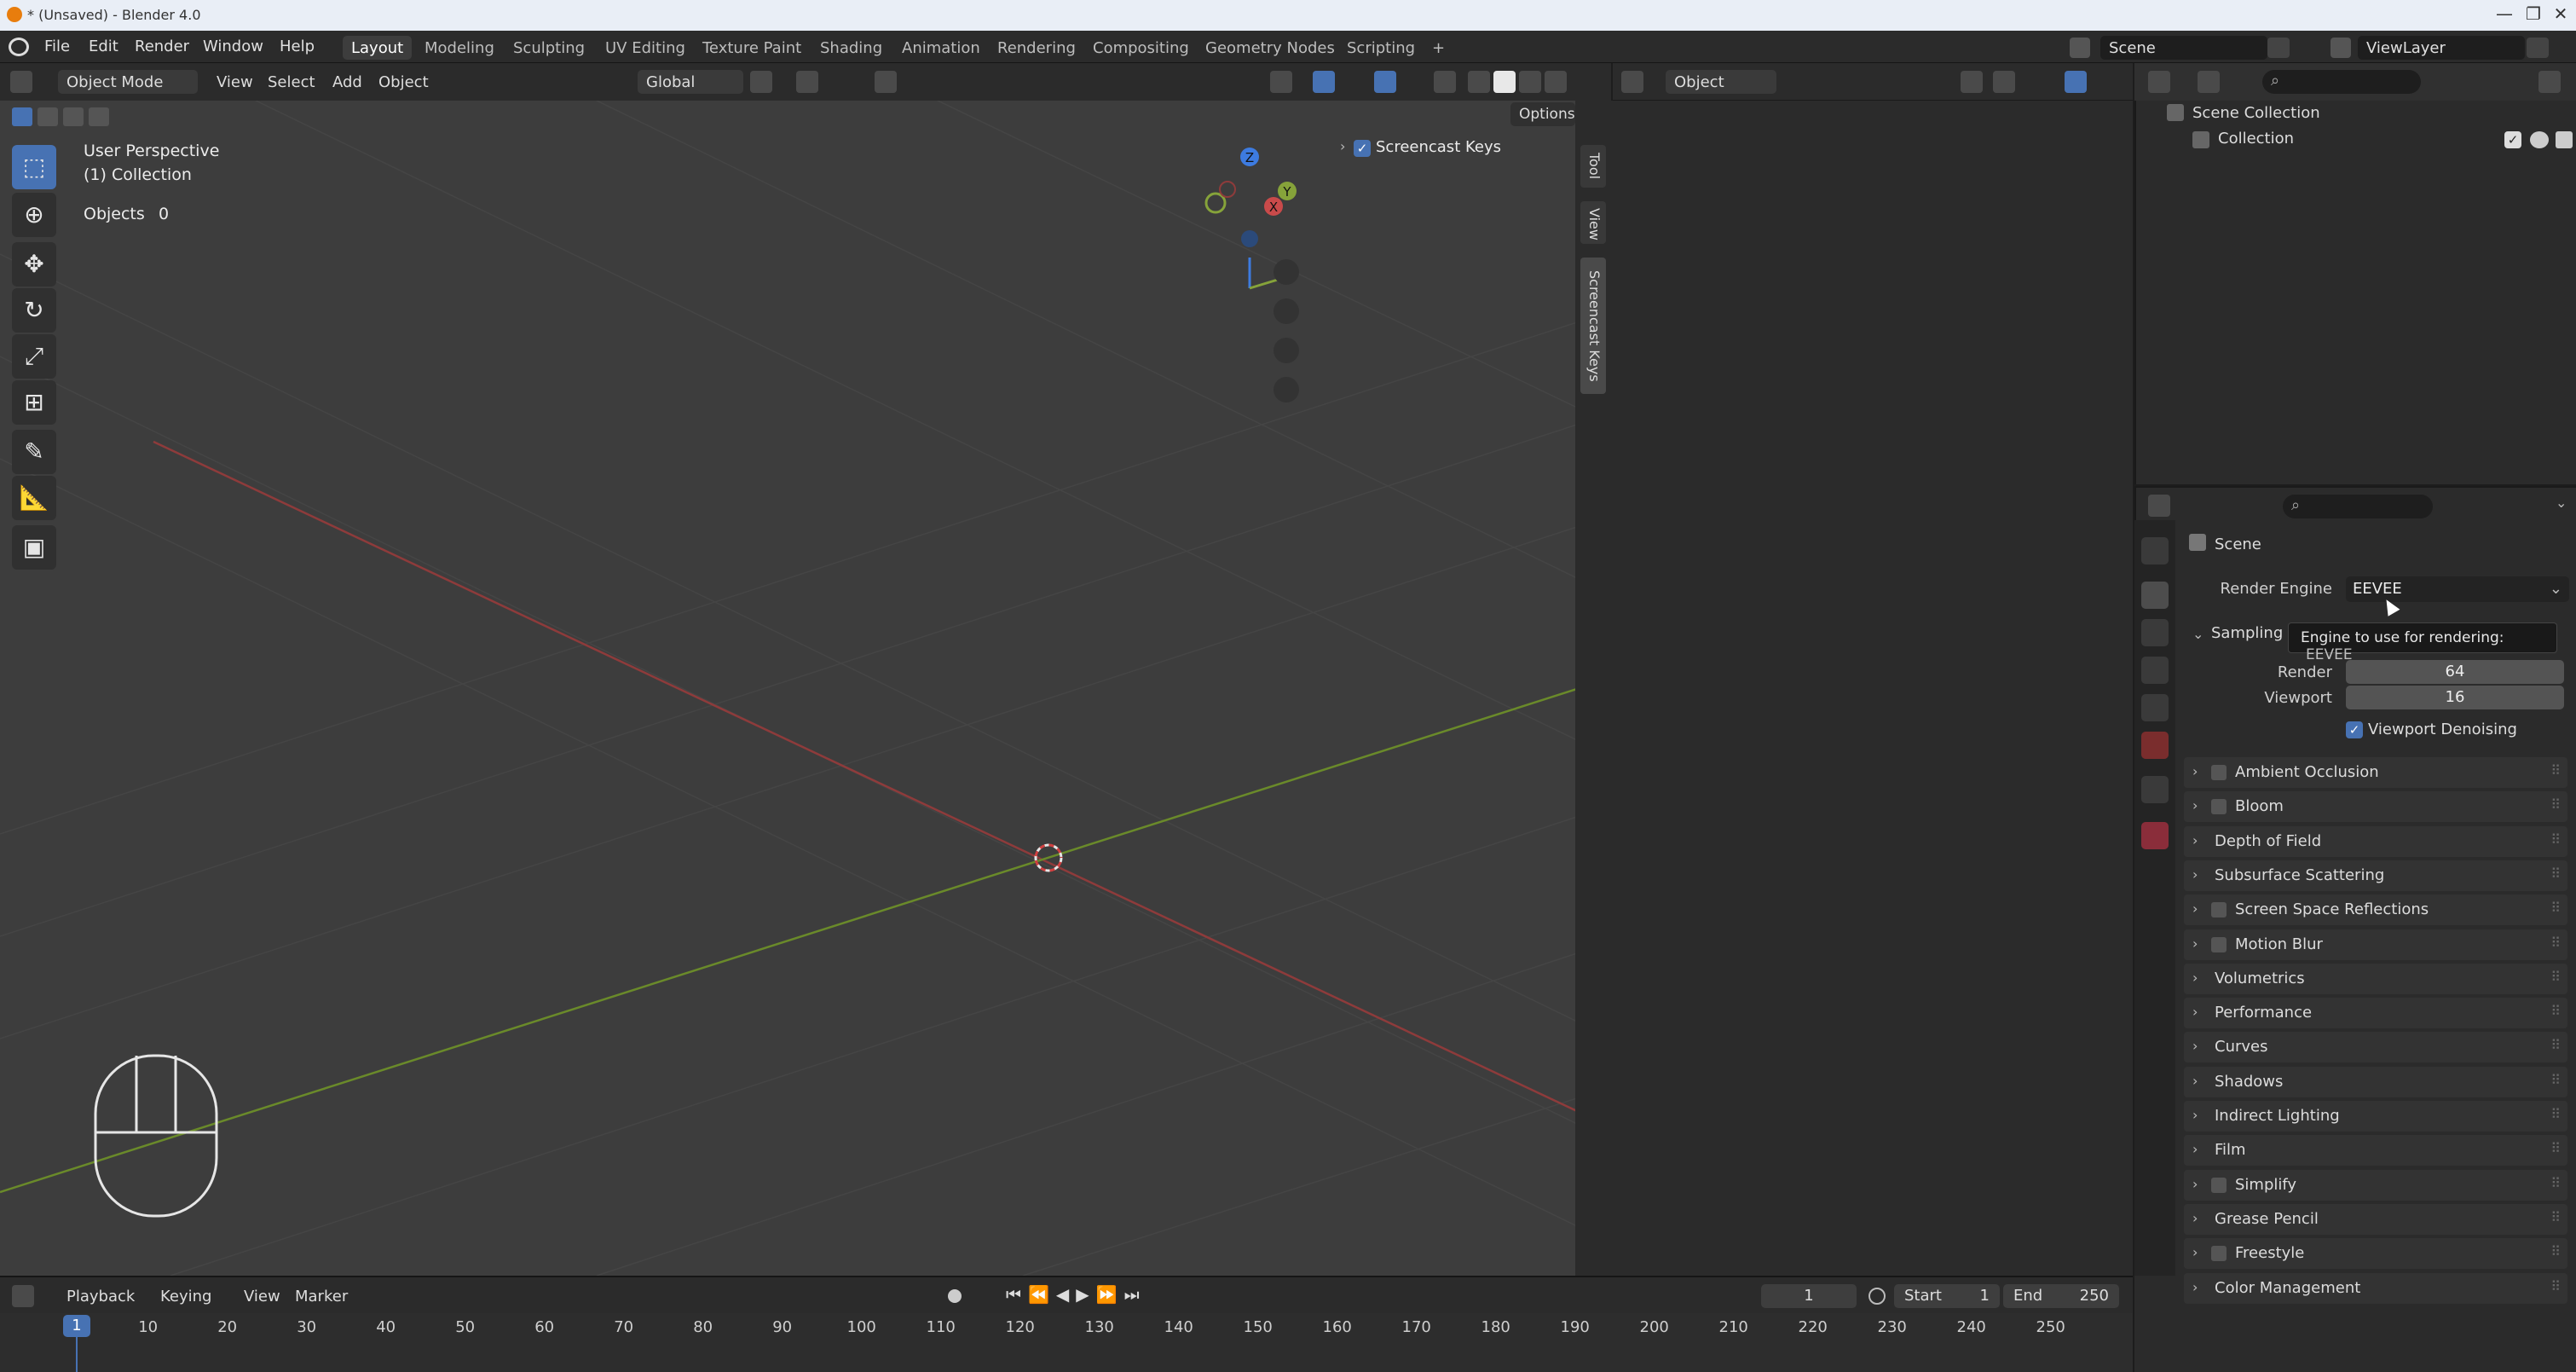 The height and width of the screenshot is (1372, 2576). What do you see at coordinates (2560, 15) in the screenshot?
I see `close-button: ✕` at bounding box center [2560, 15].